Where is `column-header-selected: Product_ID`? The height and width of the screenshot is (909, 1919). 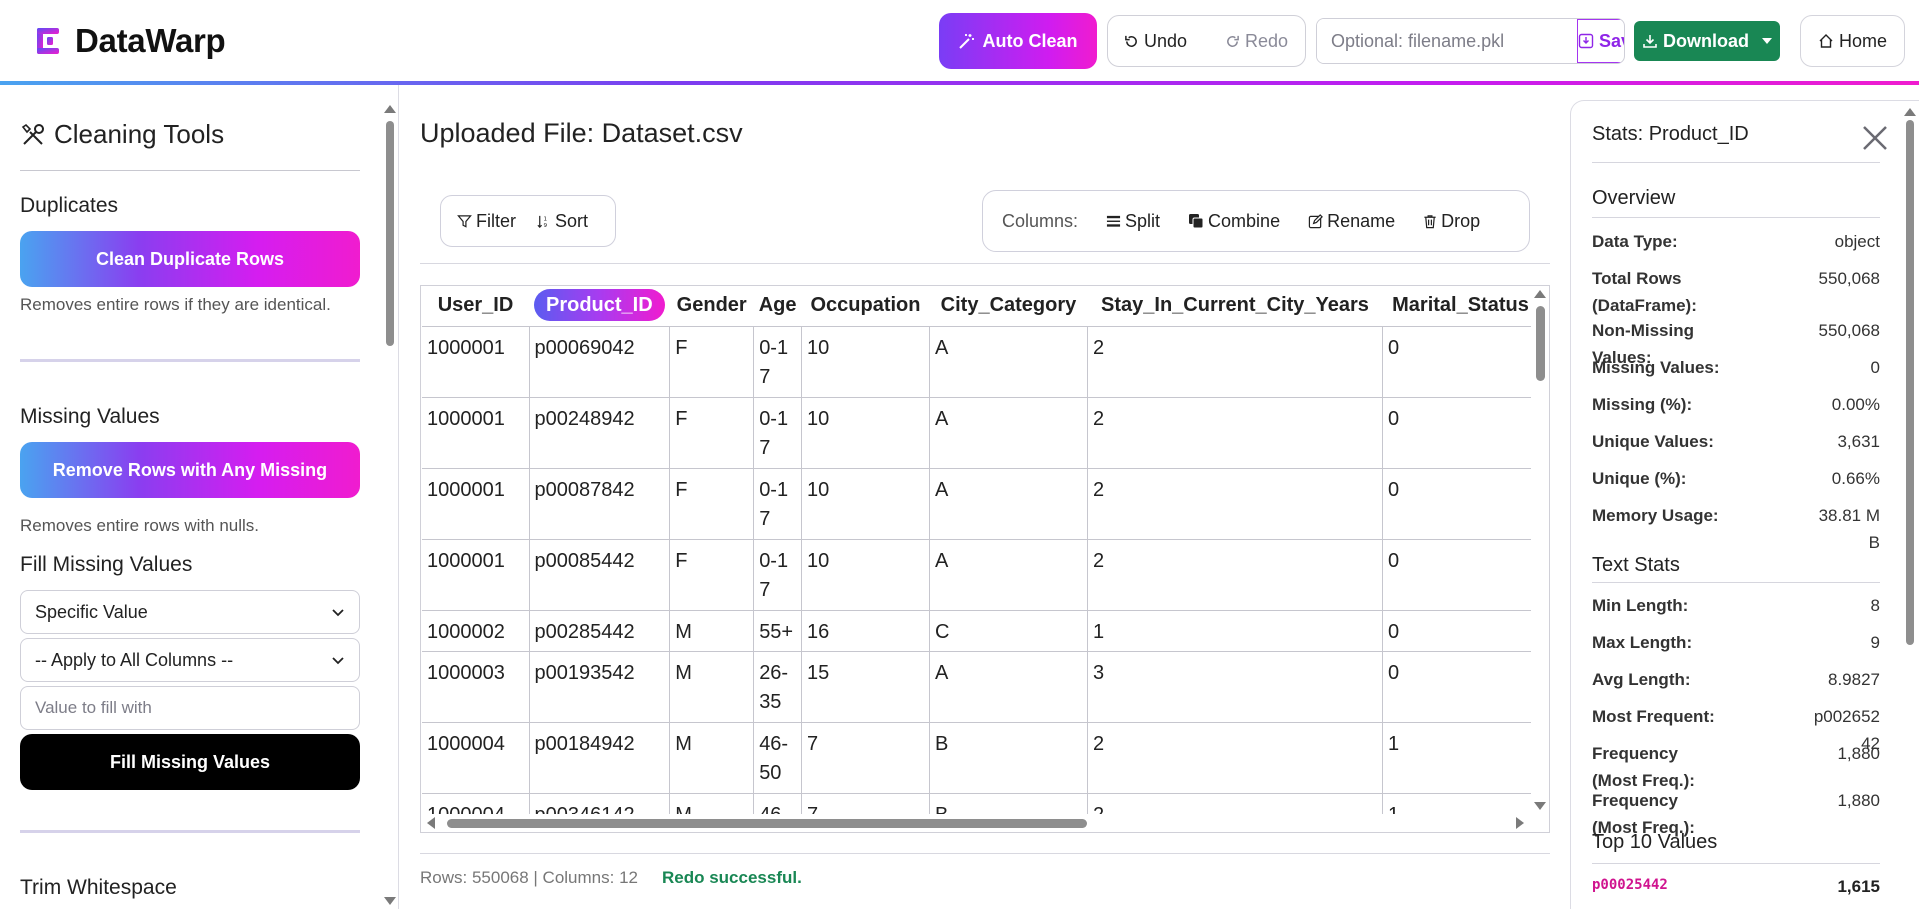
column-header-selected: Product_ID is located at coordinates (599, 306).